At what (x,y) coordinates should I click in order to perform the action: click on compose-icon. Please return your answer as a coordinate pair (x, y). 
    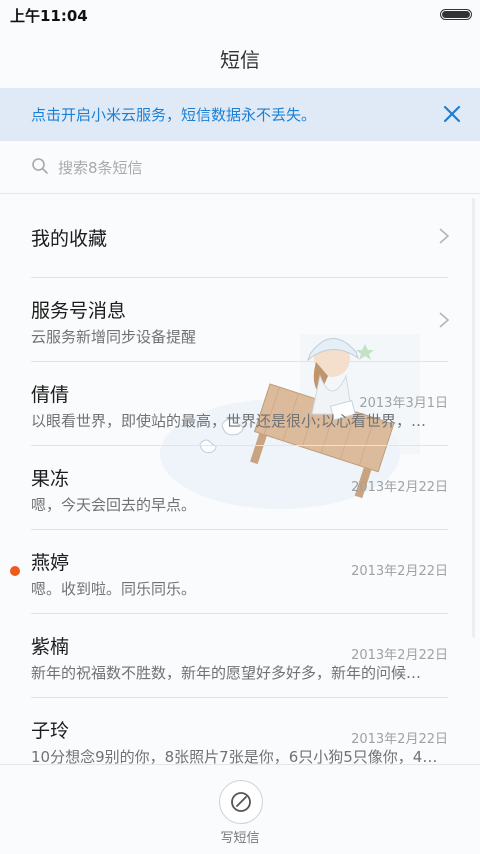
    Looking at the image, I should click on (241, 802).